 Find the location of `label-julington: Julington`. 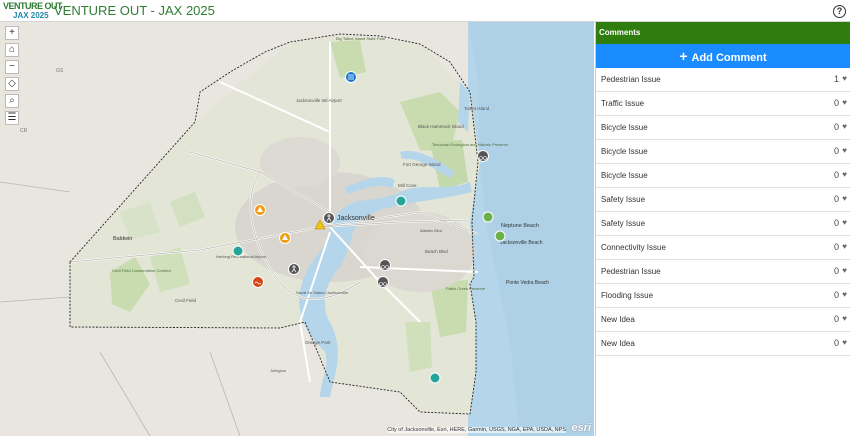

label-julington: Julington is located at coordinates (278, 370).